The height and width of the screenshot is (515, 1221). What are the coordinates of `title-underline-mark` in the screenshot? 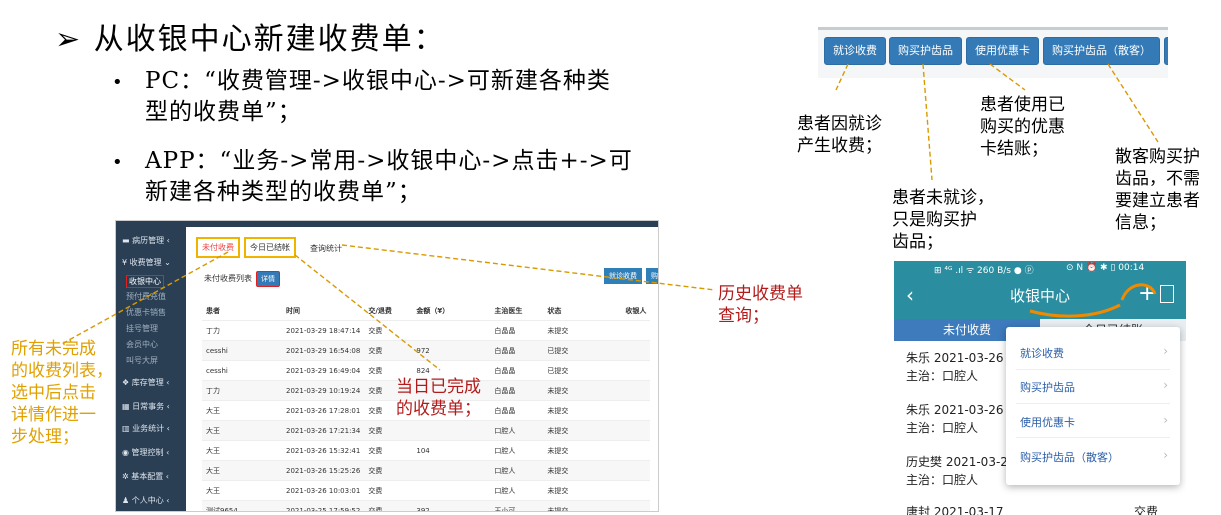 It's located at (1075, 310).